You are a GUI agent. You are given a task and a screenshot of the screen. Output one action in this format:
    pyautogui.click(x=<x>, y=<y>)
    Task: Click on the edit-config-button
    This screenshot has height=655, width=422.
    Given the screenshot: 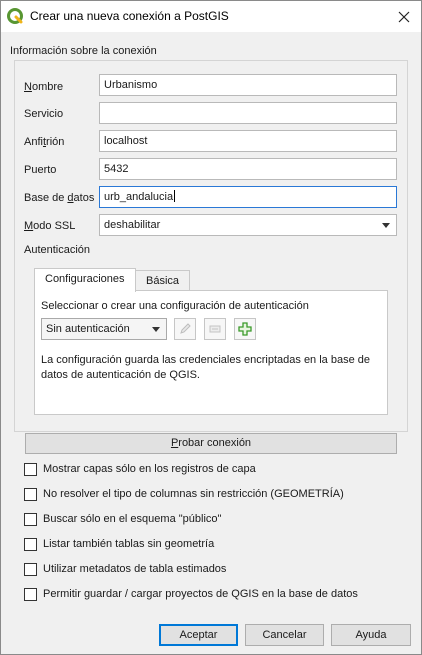 What is the action you would take?
    pyautogui.click(x=185, y=329)
    